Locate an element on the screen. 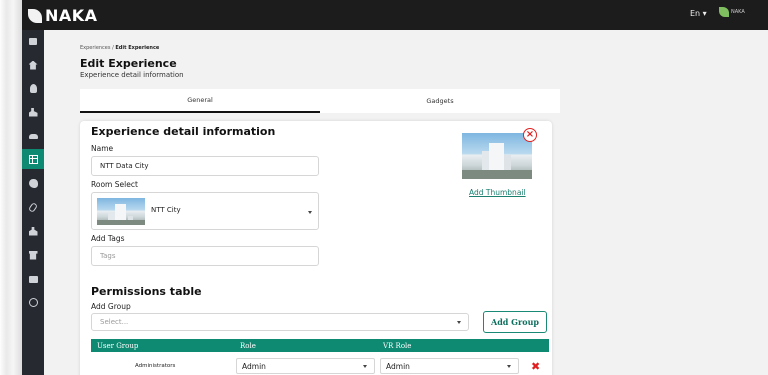  sidebar-item-users is located at coordinates (33, 112).